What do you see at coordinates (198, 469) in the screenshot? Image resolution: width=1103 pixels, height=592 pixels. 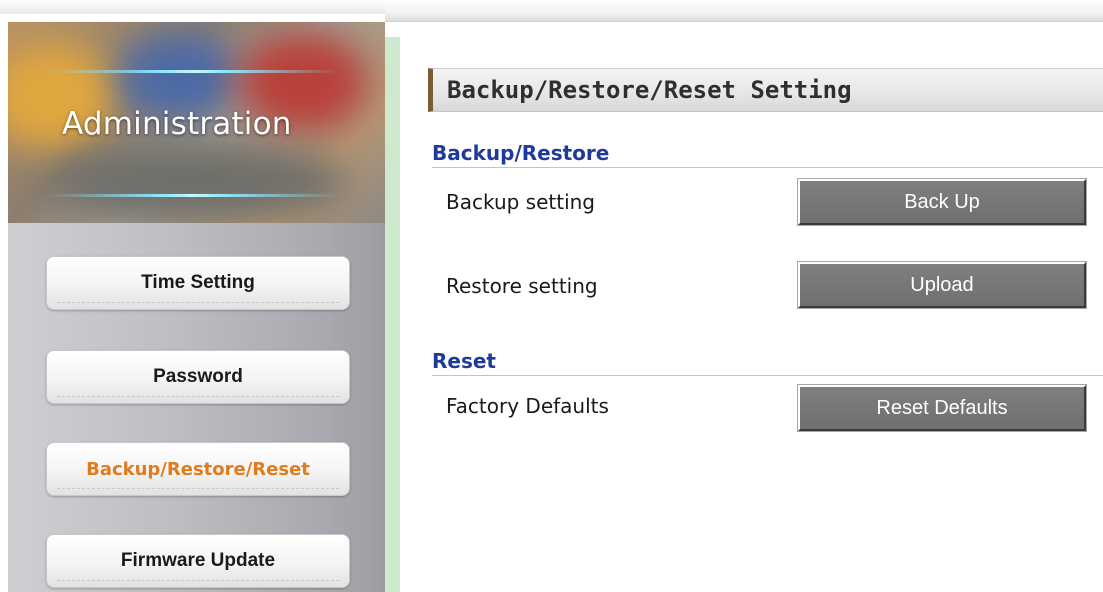 I see `sidebar-item-backup-restore-reset: Backup/Restore/Reset` at bounding box center [198, 469].